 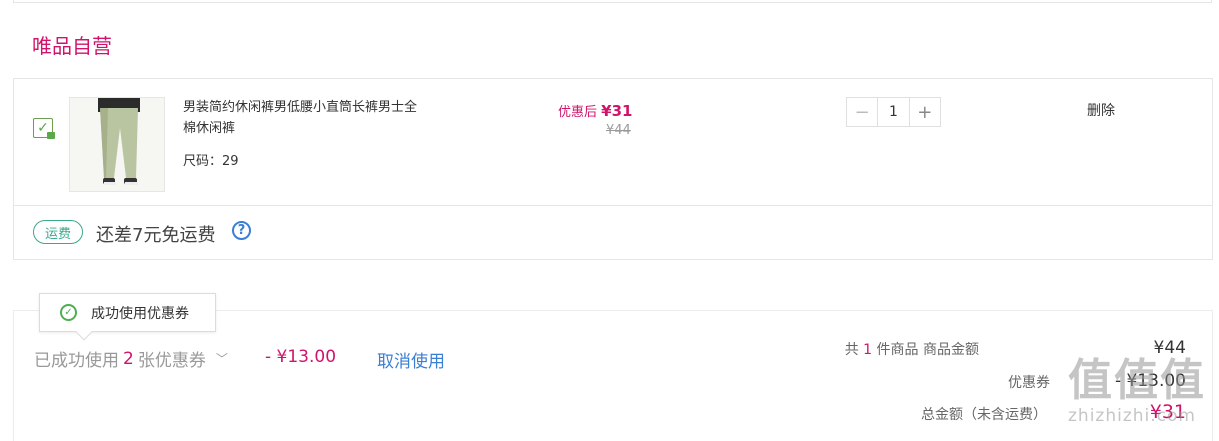 I want to click on count-prefix: 共, so click(x=851, y=350).